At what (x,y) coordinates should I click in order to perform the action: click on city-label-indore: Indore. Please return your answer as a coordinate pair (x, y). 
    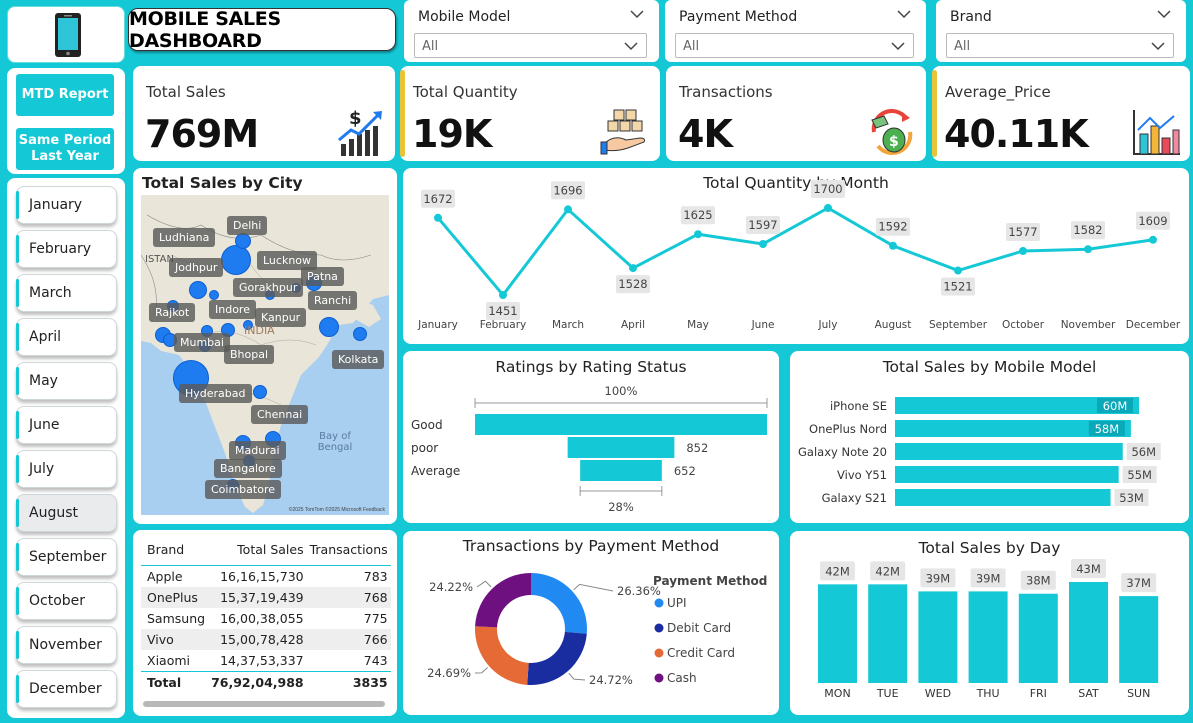
    Looking at the image, I should click on (232, 309).